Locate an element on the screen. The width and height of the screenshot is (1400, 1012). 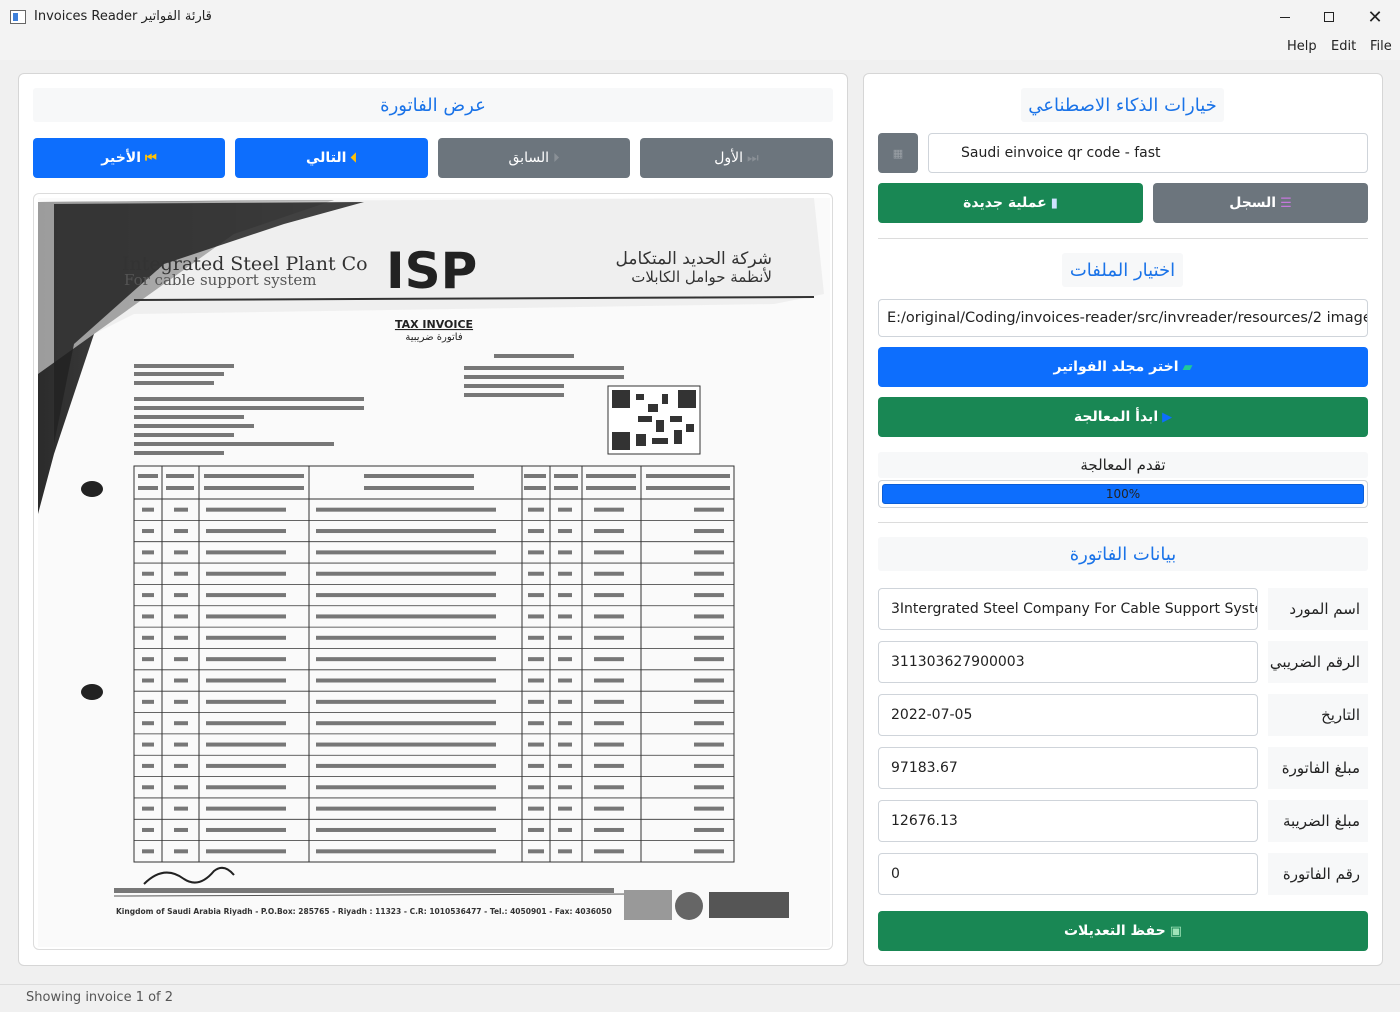
new-operation-button: عملية جديدة ▮ is located at coordinates (1010, 203).